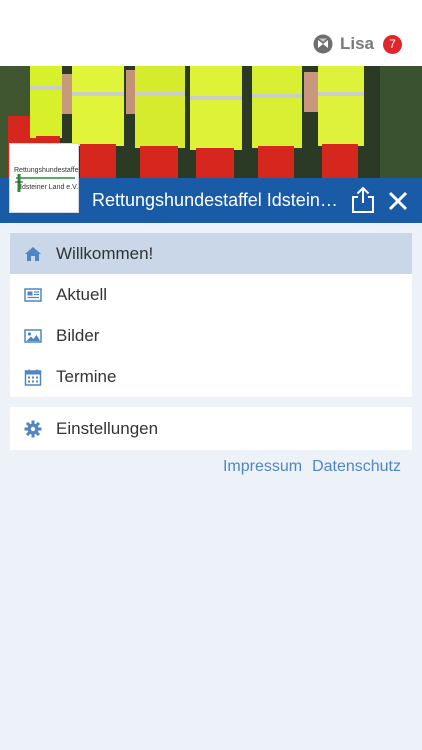 Image resolution: width=422 pixels, height=750 pixels. Describe the element at coordinates (33, 254) in the screenshot. I see `home-icon` at that location.